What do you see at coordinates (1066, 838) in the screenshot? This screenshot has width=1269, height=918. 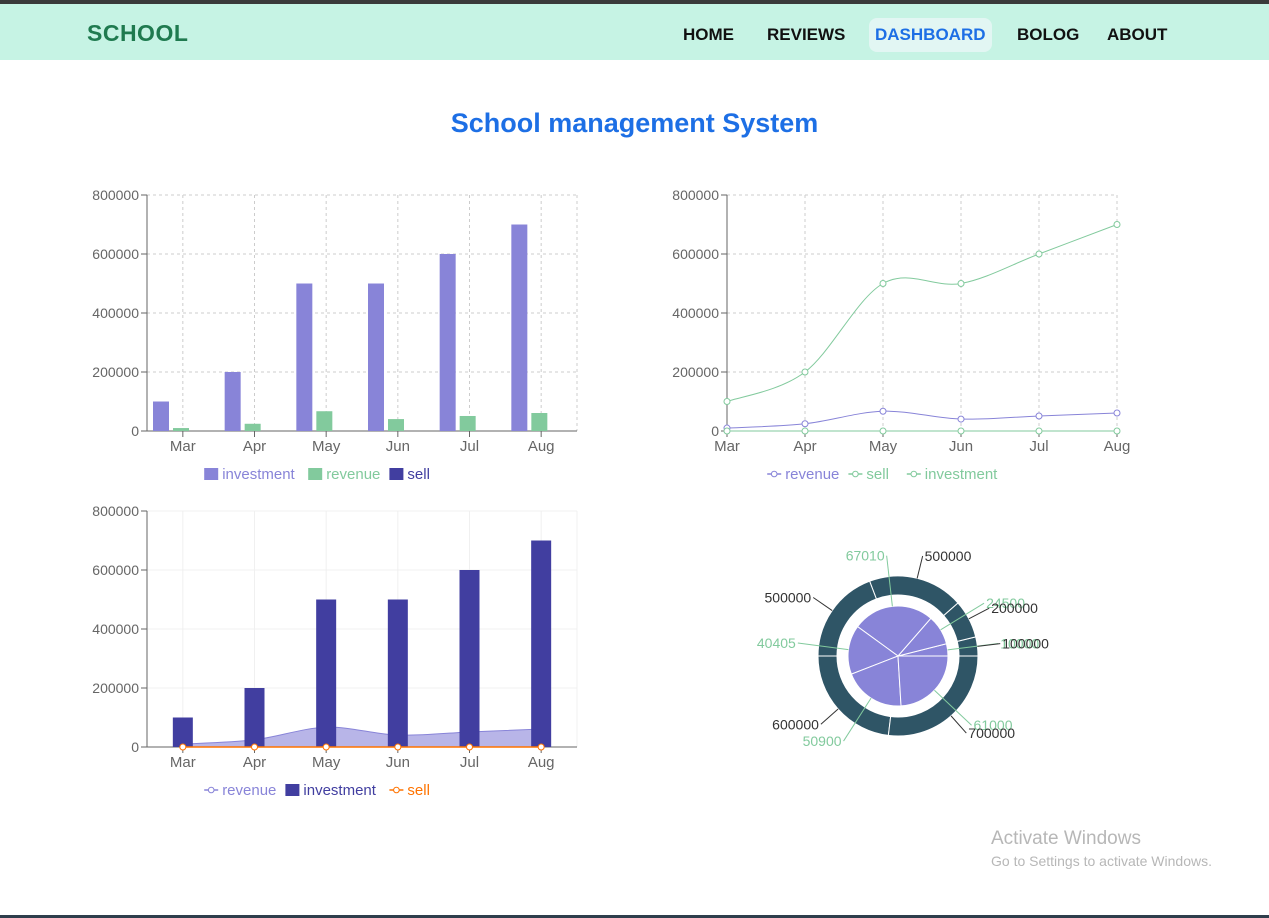 I see `activate-windows-title: Activate Windows` at bounding box center [1066, 838].